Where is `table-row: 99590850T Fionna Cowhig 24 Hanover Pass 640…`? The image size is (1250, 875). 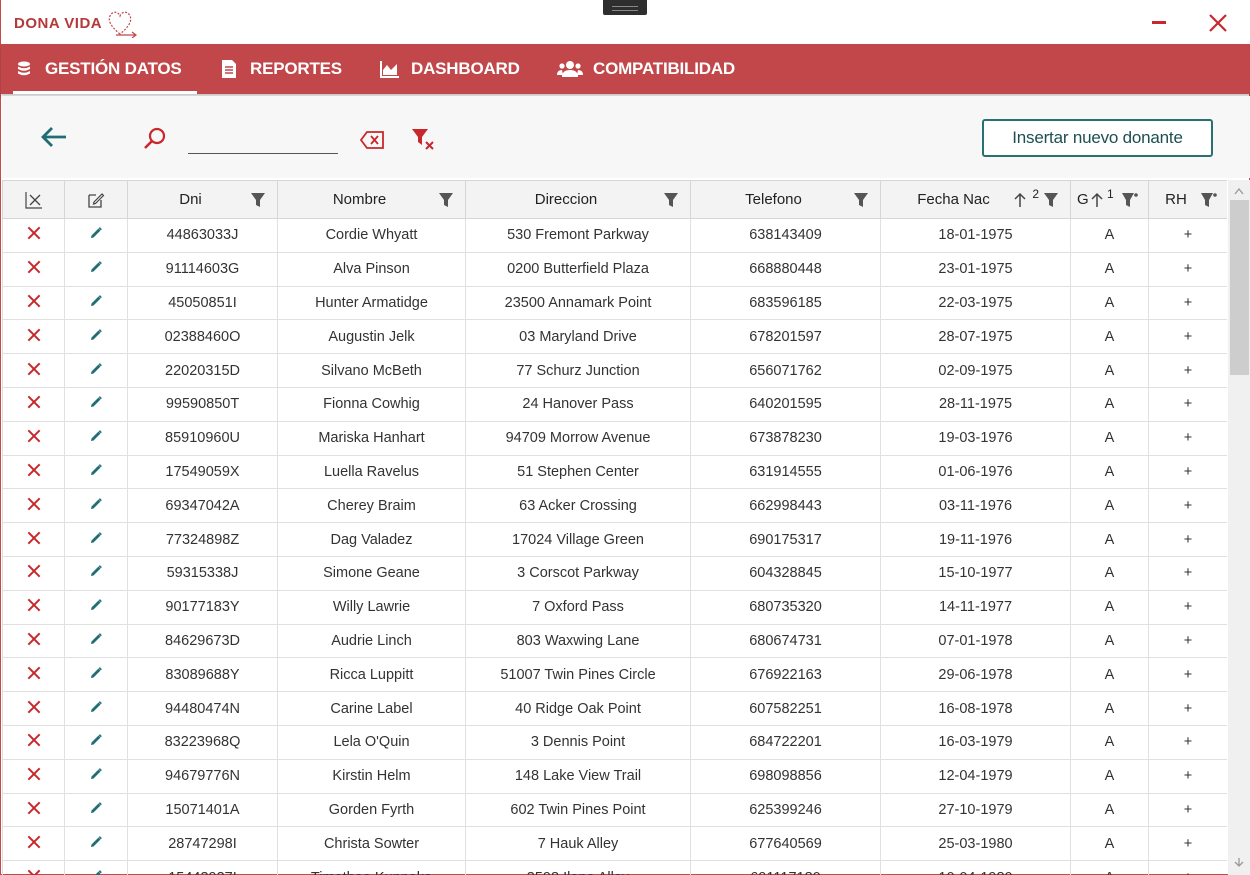
table-row: 99590850T Fionna Cowhig 24 Hanover Pass 640… is located at coordinates (614, 404).